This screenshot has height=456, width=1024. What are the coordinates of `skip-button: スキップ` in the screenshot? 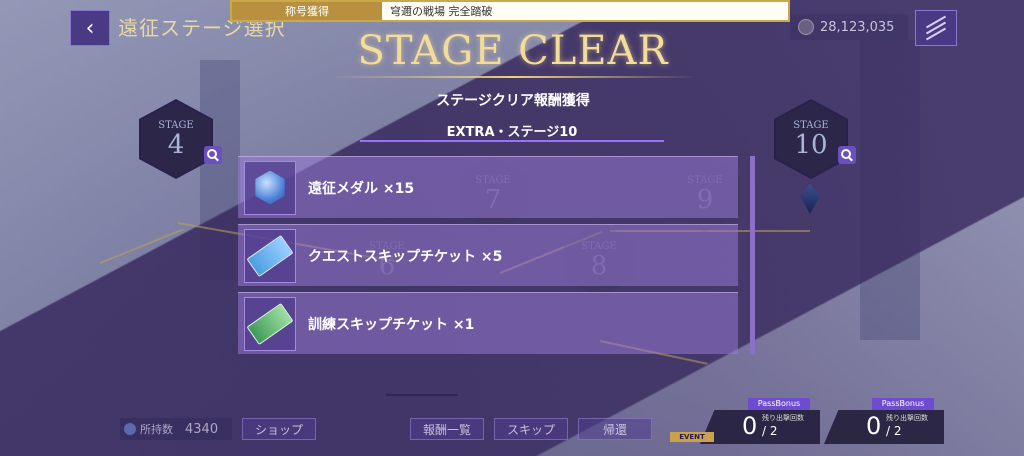 It's located at (531, 429).